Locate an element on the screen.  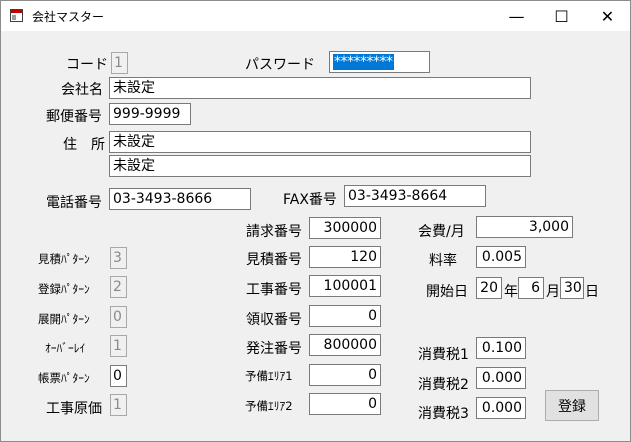
rate-field: 0.005 is located at coordinates (501, 257).